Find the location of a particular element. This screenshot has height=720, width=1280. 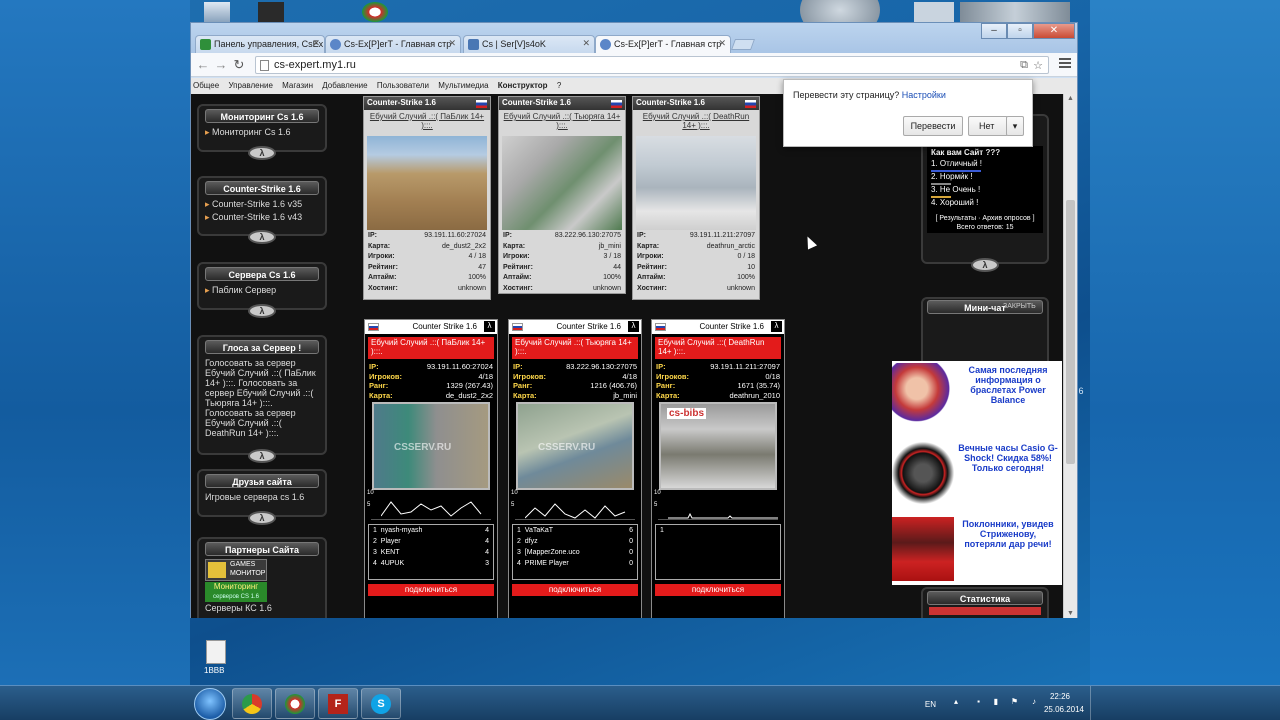

taskbar-filezilla: F is located at coordinates (338, 703).